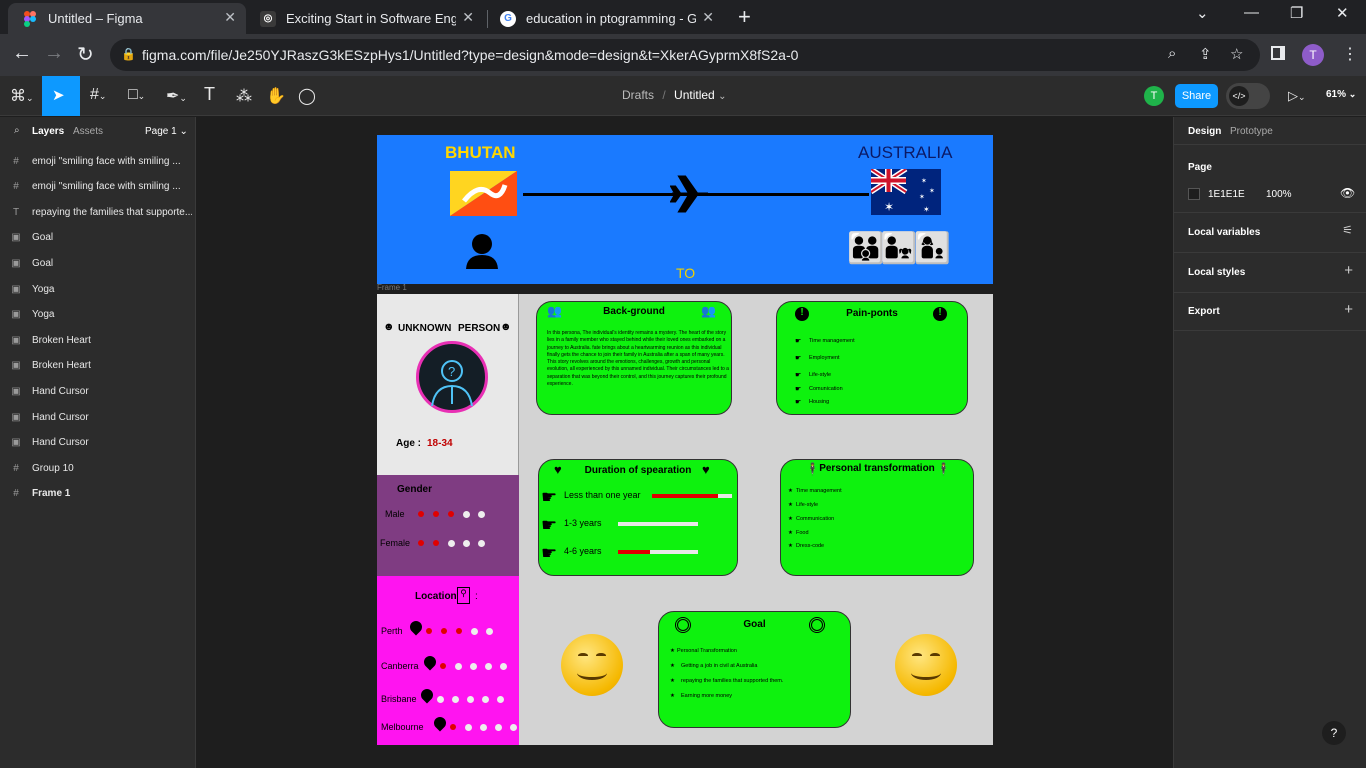 Image resolution: width=1366 pixels, height=768 pixels. What do you see at coordinates (611, 18) in the screenshot?
I see `tab-title: education in ptogramming - Goo` at bounding box center [611, 18].